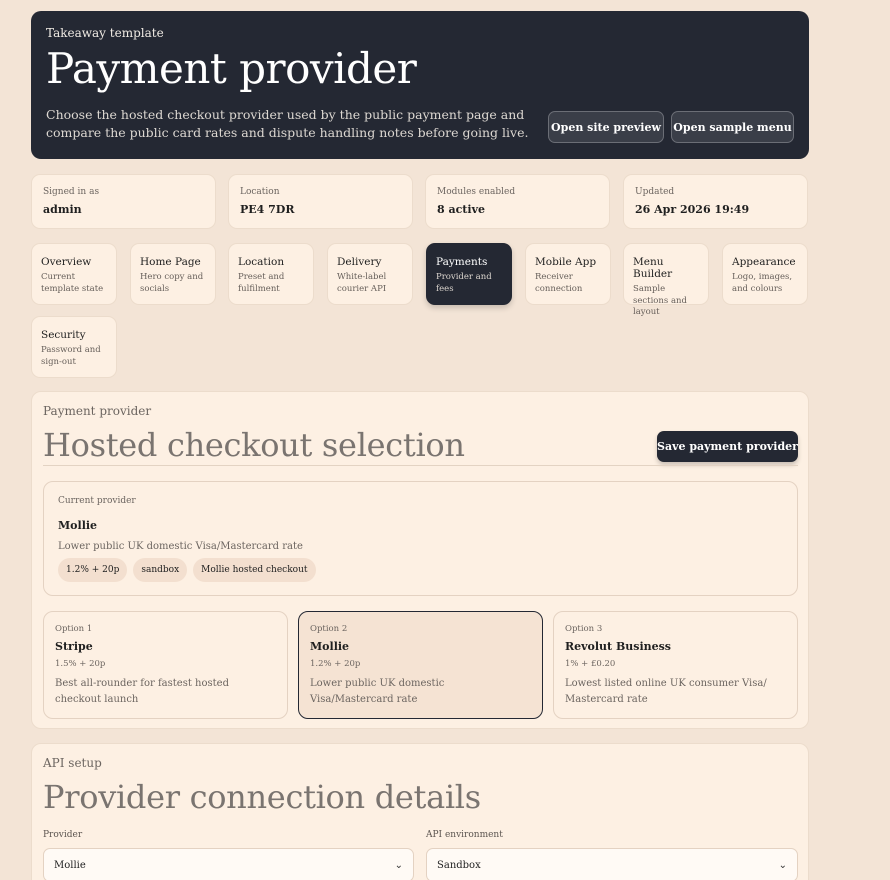 Image resolution: width=890 pixels, height=880 pixels. I want to click on nav-payments: Payments Provider and fees, so click(469, 274).